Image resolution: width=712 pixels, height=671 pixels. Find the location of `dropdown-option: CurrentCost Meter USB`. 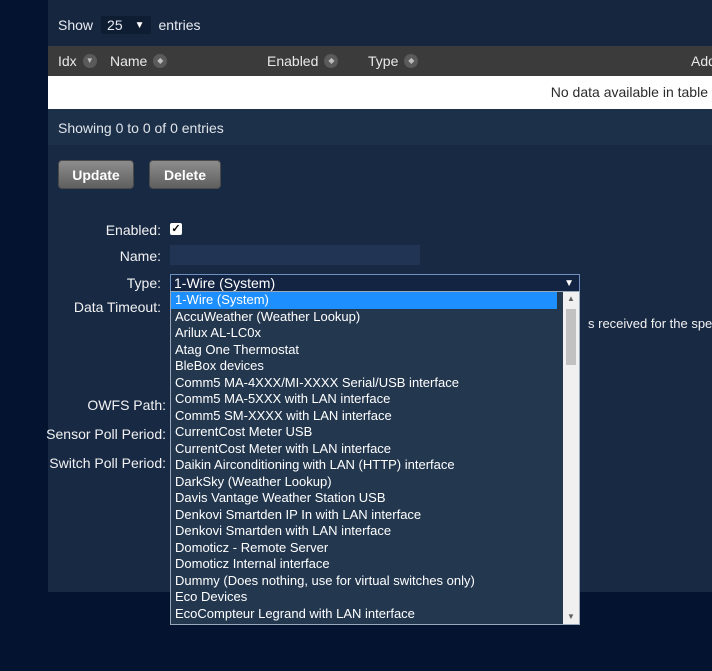

dropdown-option: CurrentCost Meter USB is located at coordinates (364, 432).